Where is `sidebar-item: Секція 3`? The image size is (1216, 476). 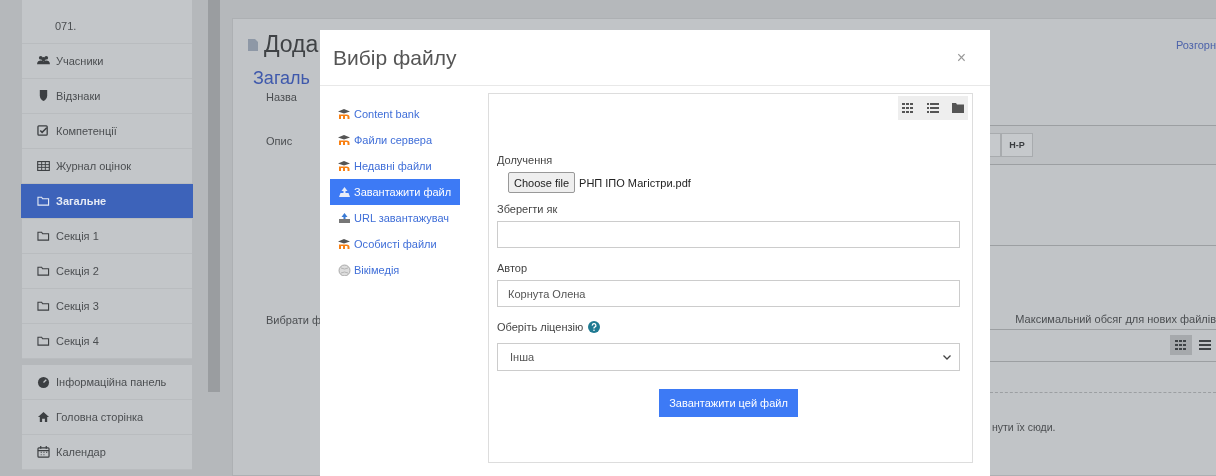
sidebar-item: Секція 3 is located at coordinates (107, 306).